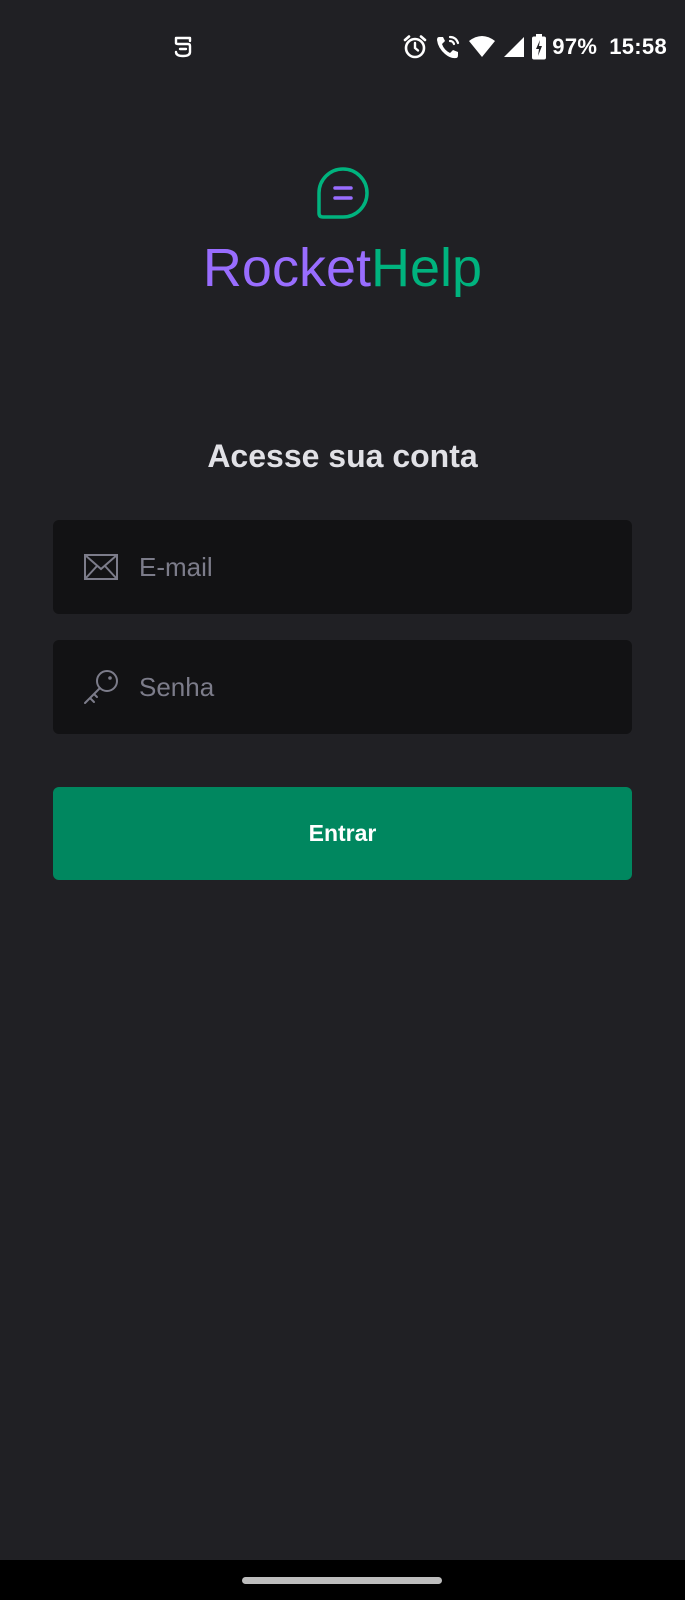 The width and height of the screenshot is (685, 1600). I want to click on home-indicator, so click(342, 1580).